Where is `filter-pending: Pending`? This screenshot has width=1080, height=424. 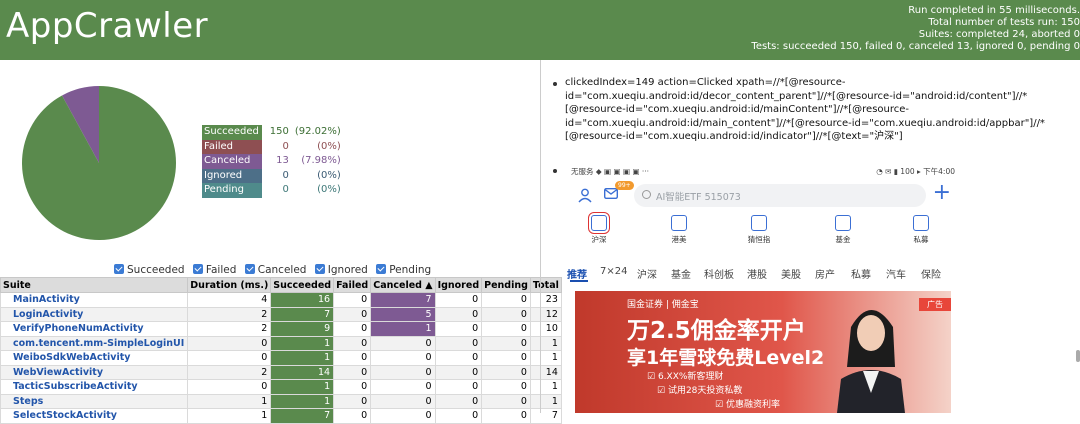
filter-pending: Pending is located at coordinates (403, 270).